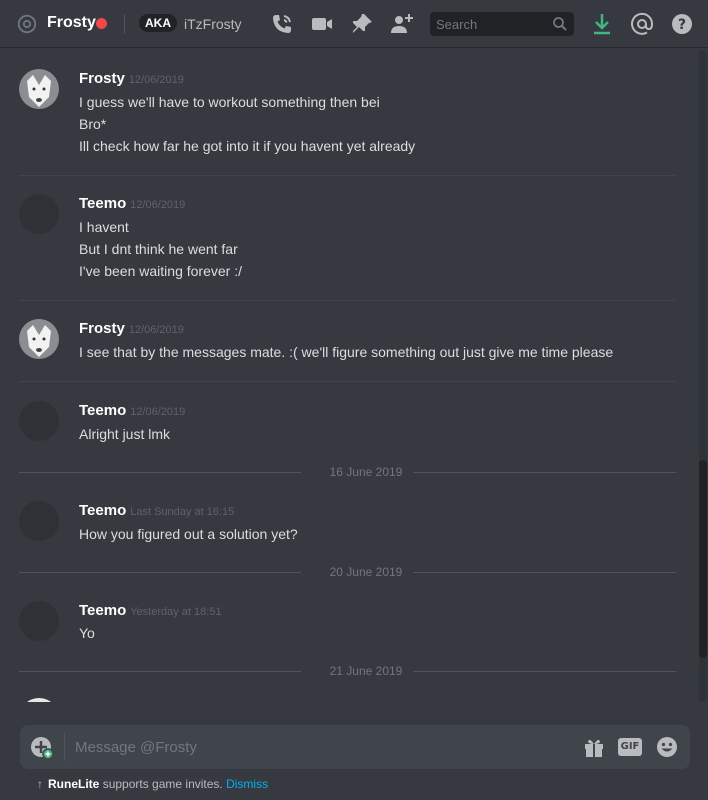  I want to click on voice-call-icon, so click(282, 24).